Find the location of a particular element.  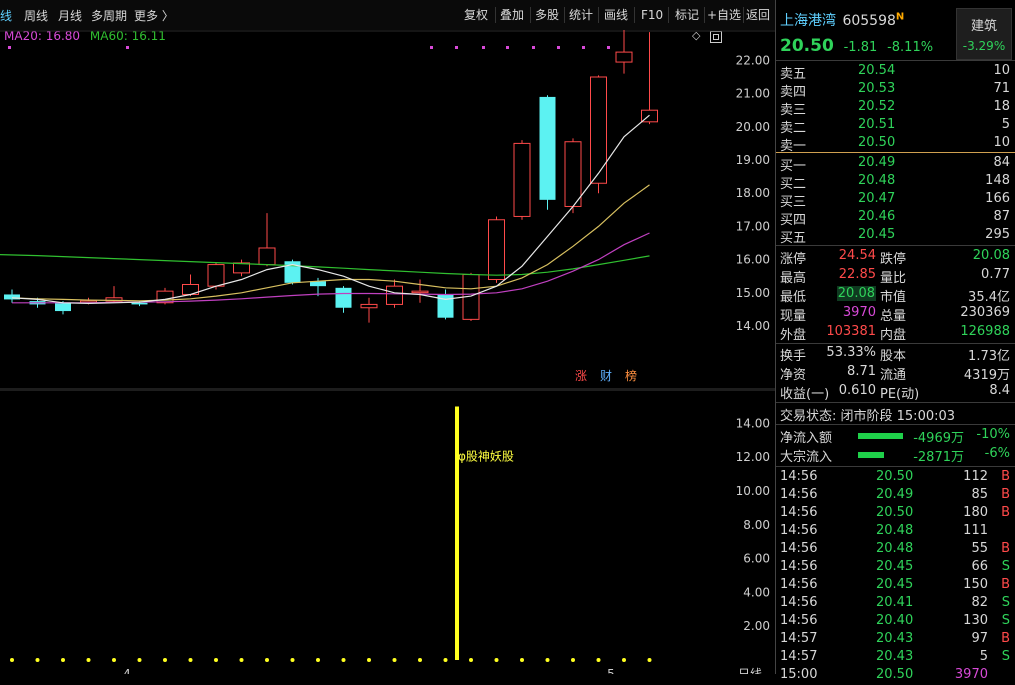

price-change: -1.81 is located at coordinates (860, 47).